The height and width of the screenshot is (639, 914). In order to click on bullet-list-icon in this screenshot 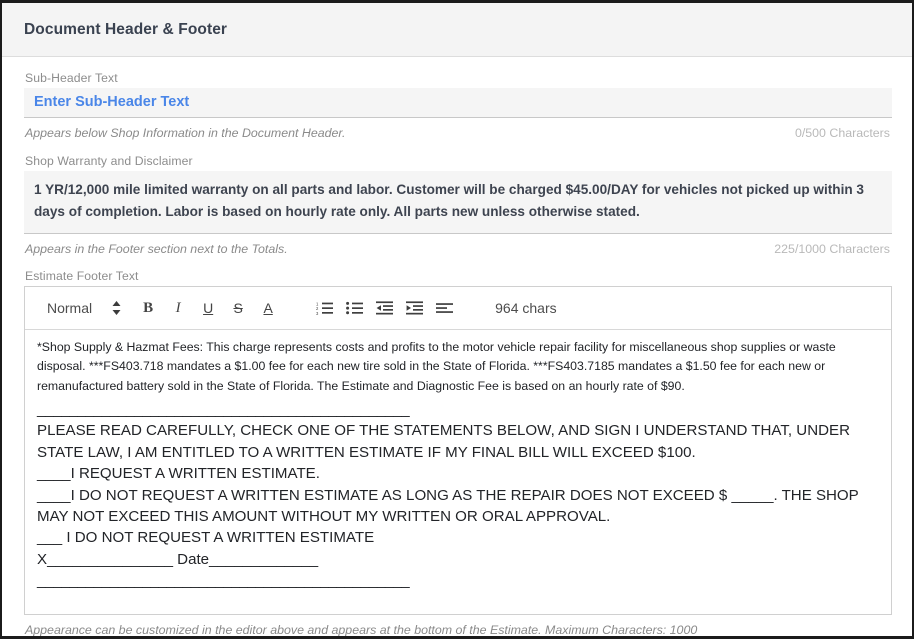, I will do `click(354, 308)`.